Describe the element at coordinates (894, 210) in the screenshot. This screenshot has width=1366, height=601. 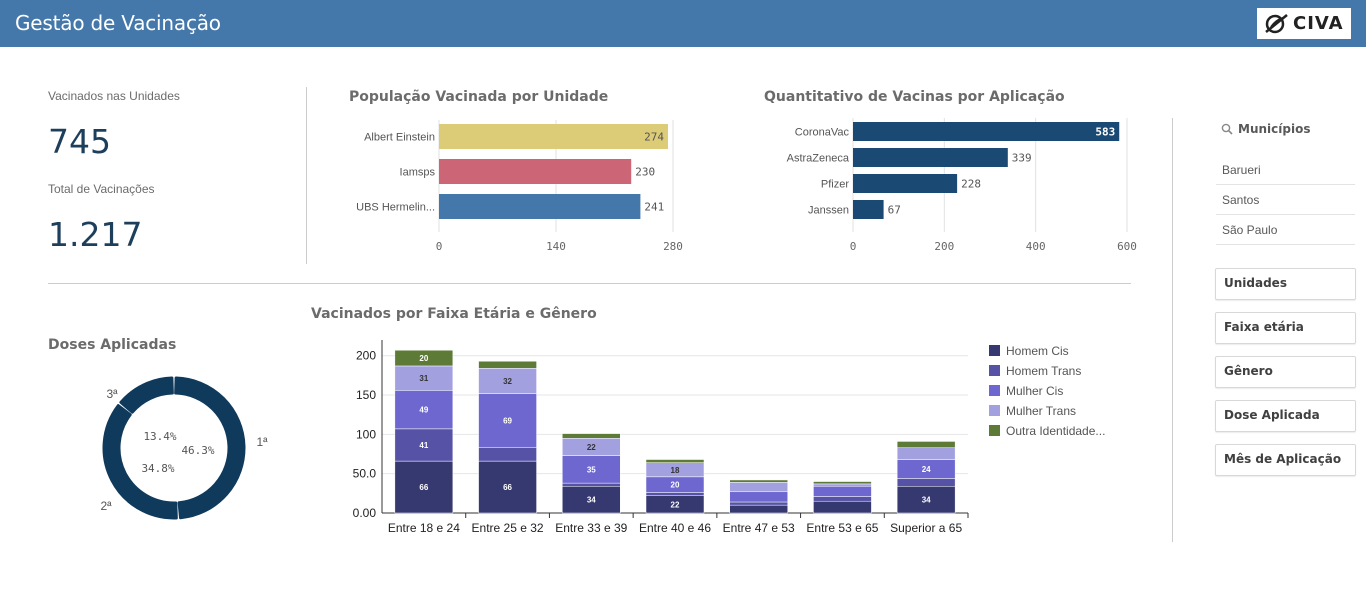
I see `data-label: 67` at that location.